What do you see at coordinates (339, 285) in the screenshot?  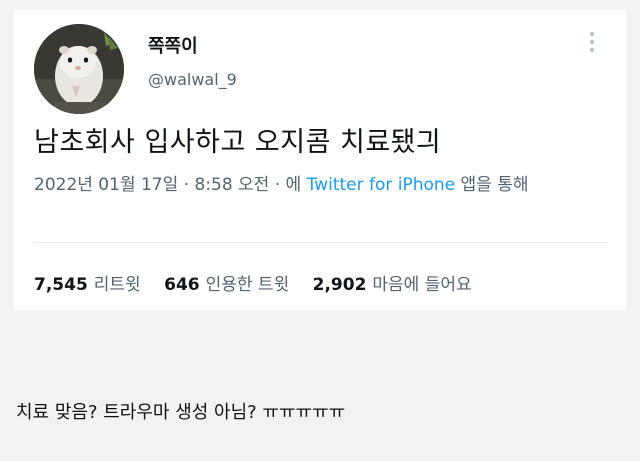 I see `likes-count: 2,902` at bounding box center [339, 285].